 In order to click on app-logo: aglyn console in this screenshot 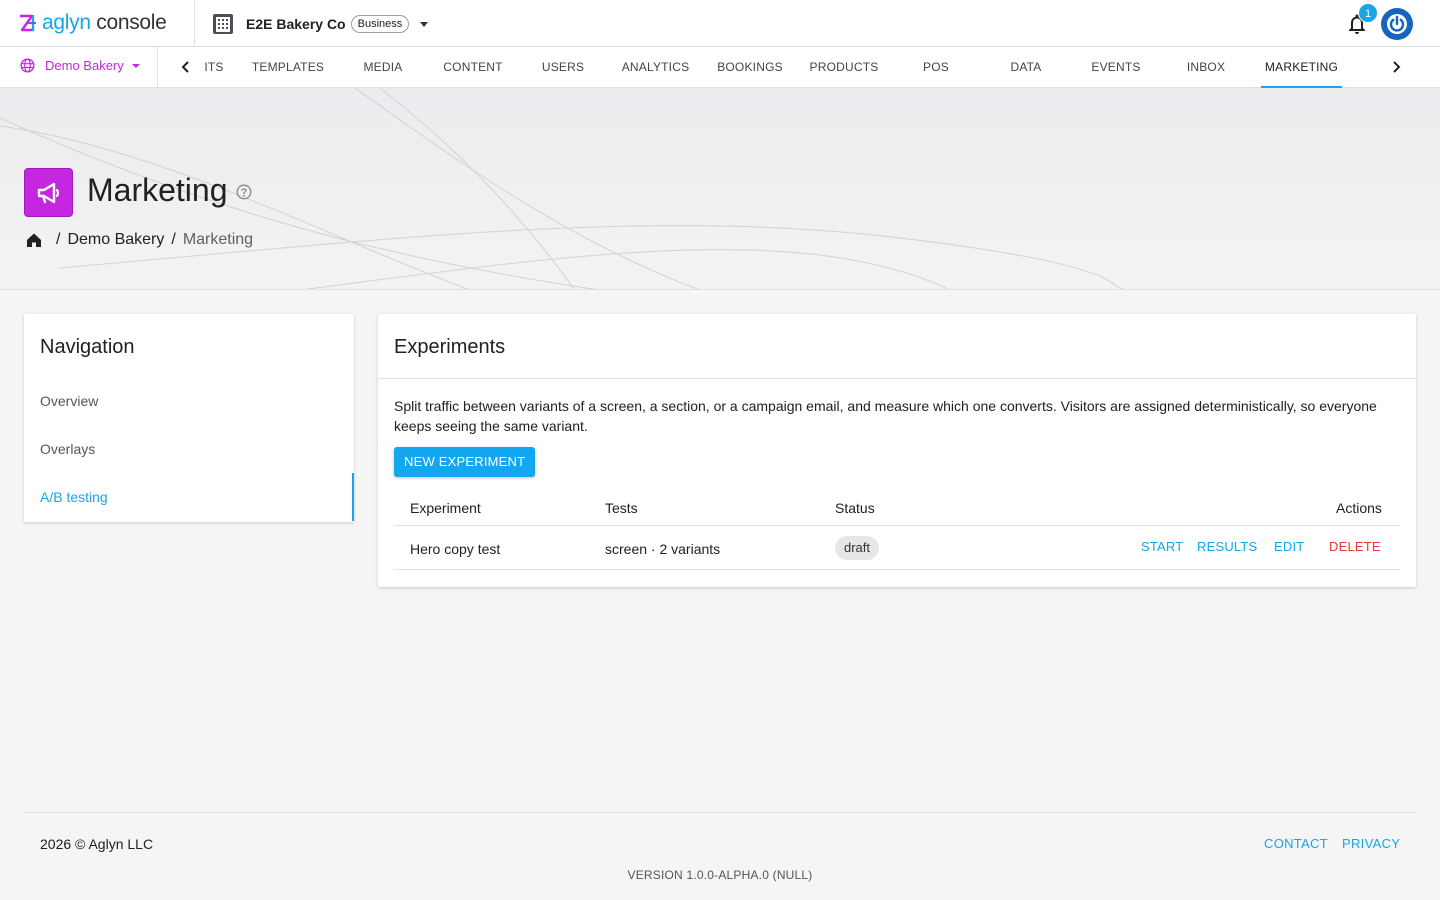, I will do `click(92, 23)`.